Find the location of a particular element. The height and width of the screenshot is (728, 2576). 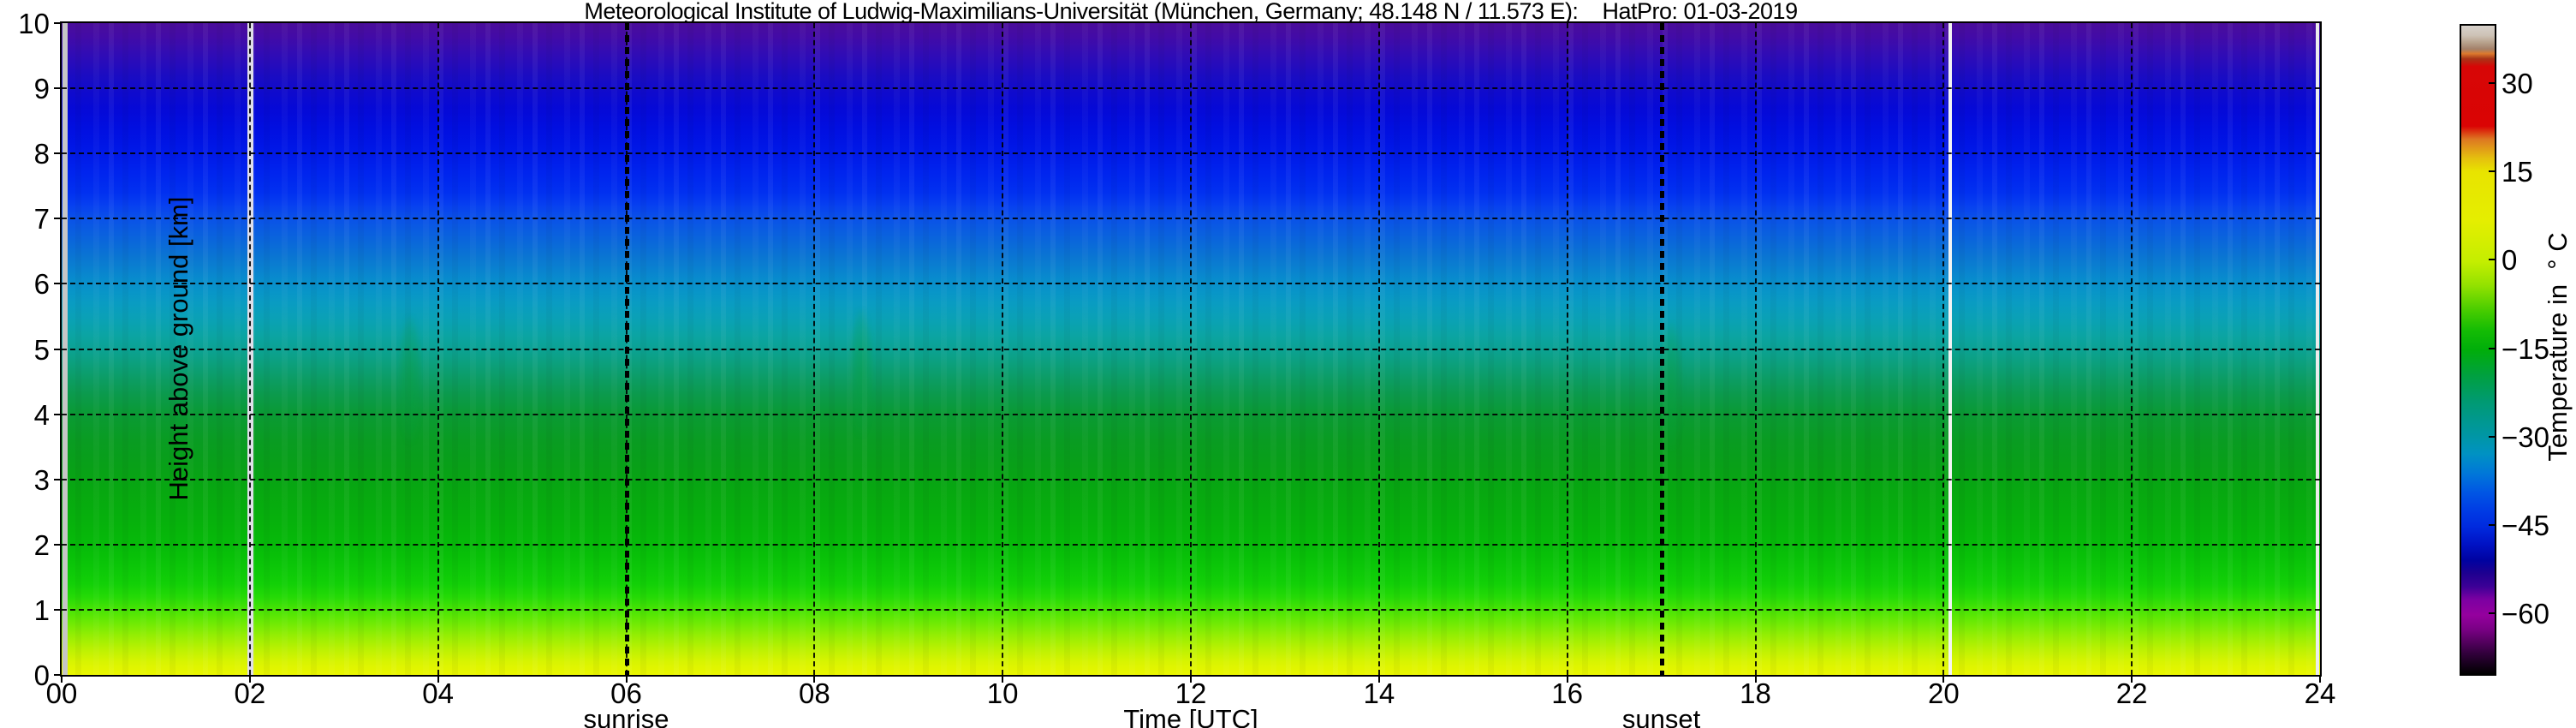

colorbar-tick-label-30: 30 is located at coordinates (2517, 83).